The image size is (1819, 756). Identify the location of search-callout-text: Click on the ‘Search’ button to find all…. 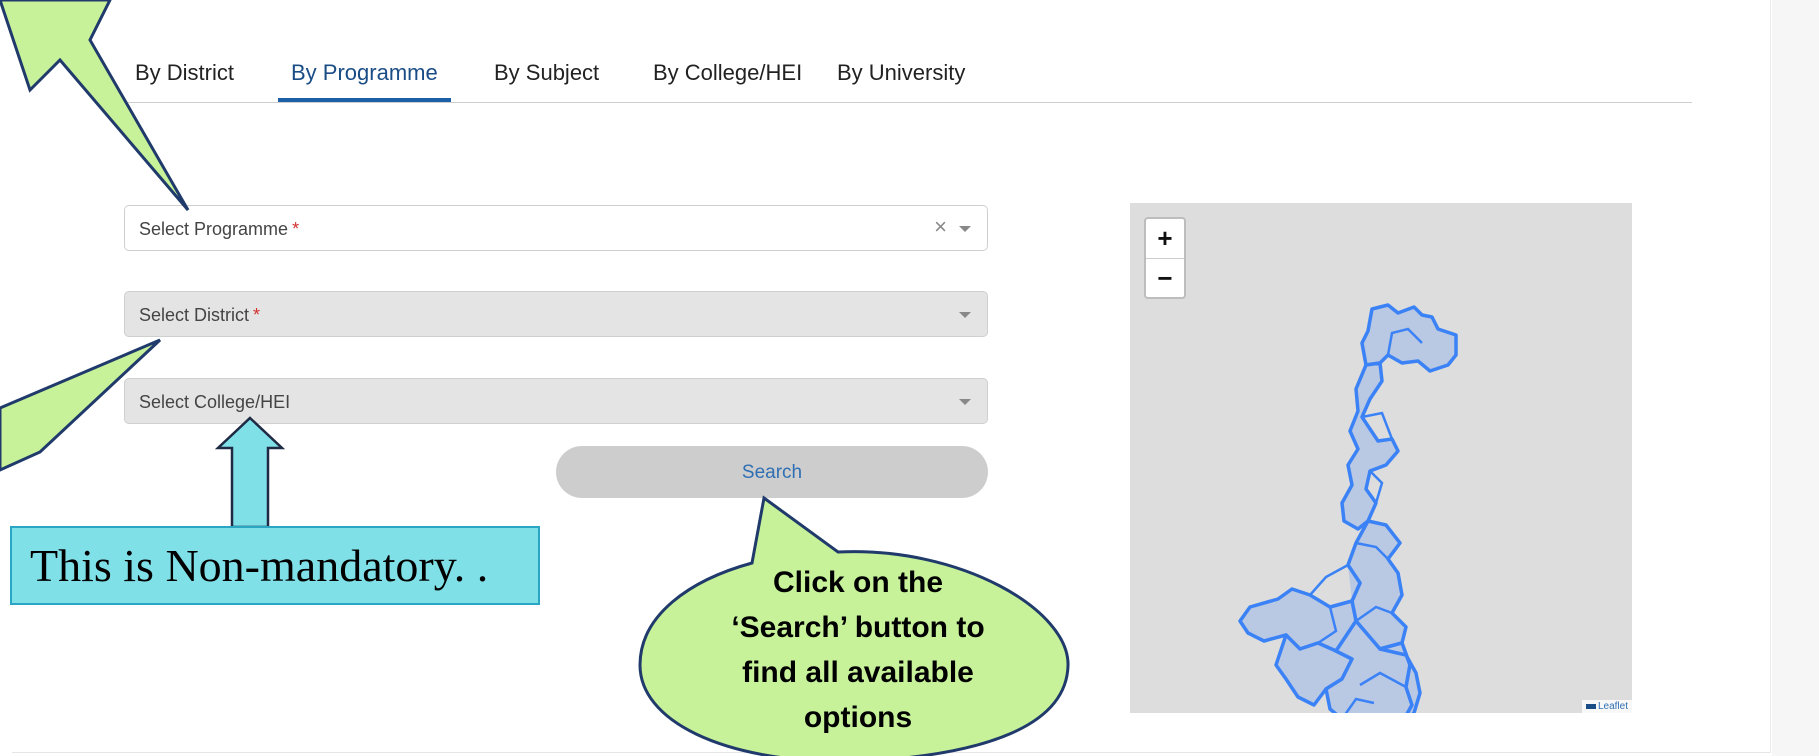
(858, 650).